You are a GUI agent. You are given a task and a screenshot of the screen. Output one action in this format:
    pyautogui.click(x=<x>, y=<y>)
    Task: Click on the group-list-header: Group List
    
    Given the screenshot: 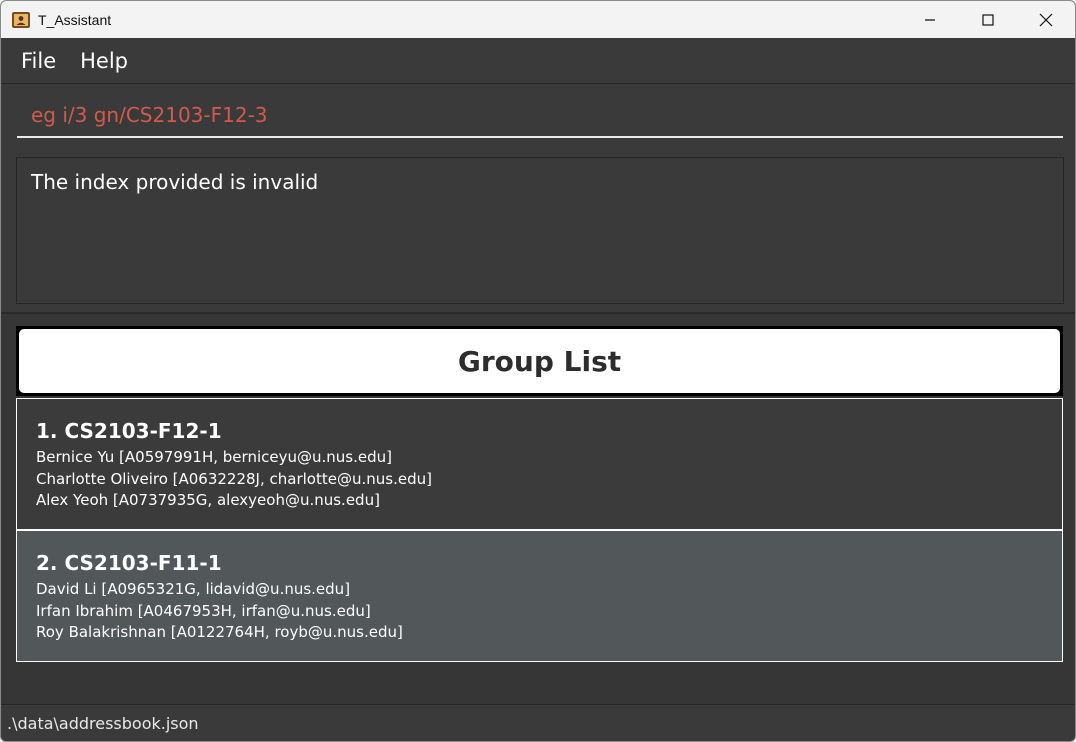 What is the action you would take?
    pyautogui.click(x=539, y=361)
    